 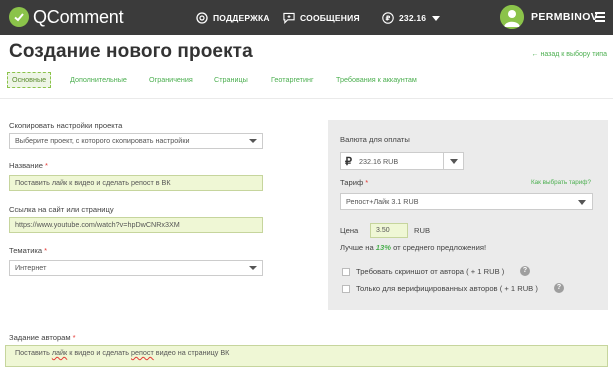 I want to click on logo: QComment, so click(x=66, y=17).